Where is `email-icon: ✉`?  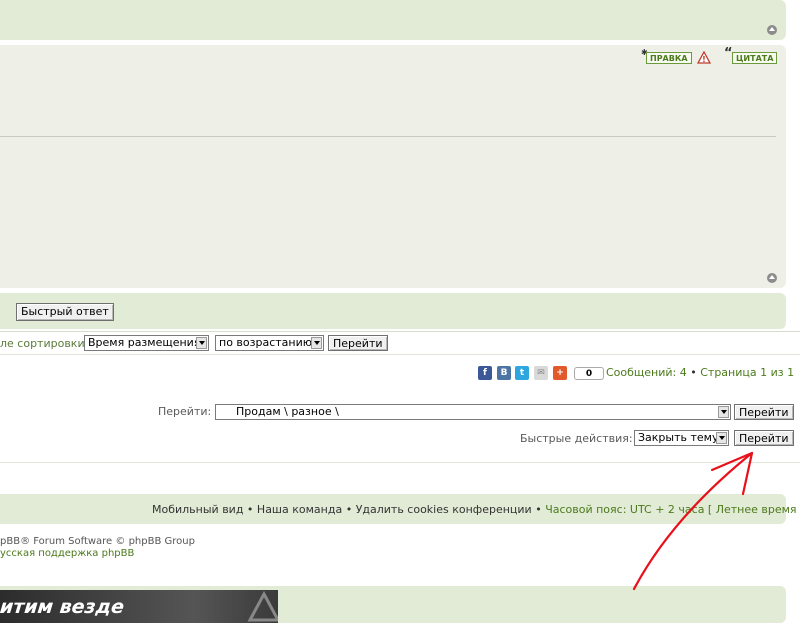 email-icon: ✉ is located at coordinates (541, 373).